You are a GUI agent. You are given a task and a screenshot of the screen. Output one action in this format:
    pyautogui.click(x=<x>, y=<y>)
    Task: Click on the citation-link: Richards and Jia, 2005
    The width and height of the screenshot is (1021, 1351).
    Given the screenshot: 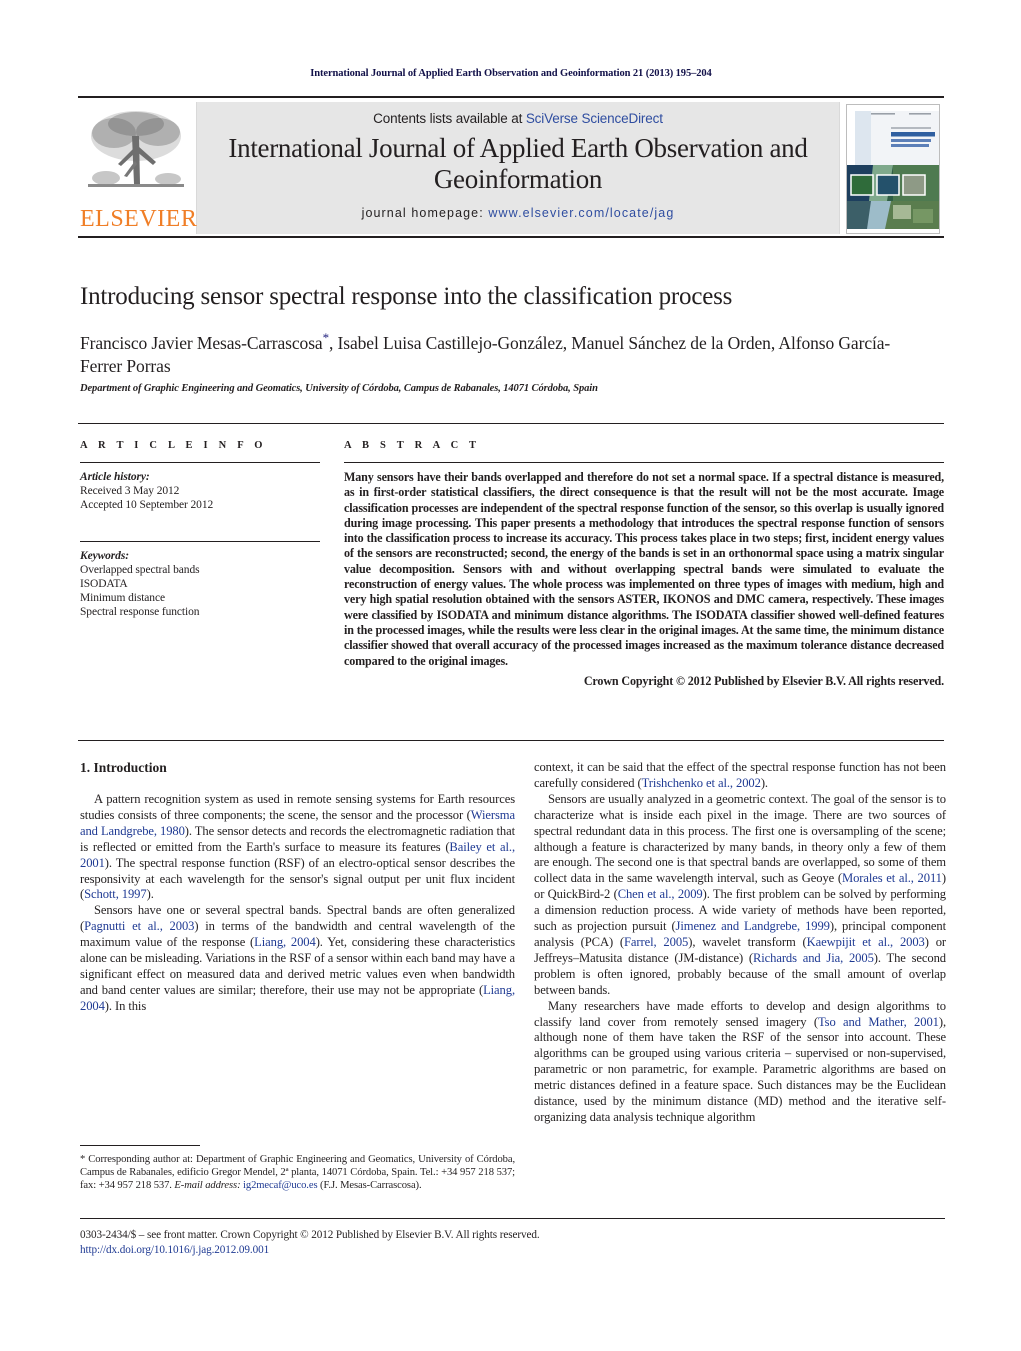 What is the action you would take?
    pyautogui.click(x=813, y=958)
    